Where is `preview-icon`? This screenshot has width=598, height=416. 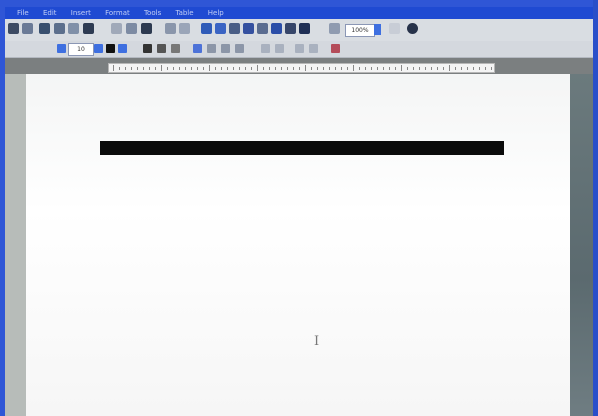 preview-icon is located at coordinates (73, 28).